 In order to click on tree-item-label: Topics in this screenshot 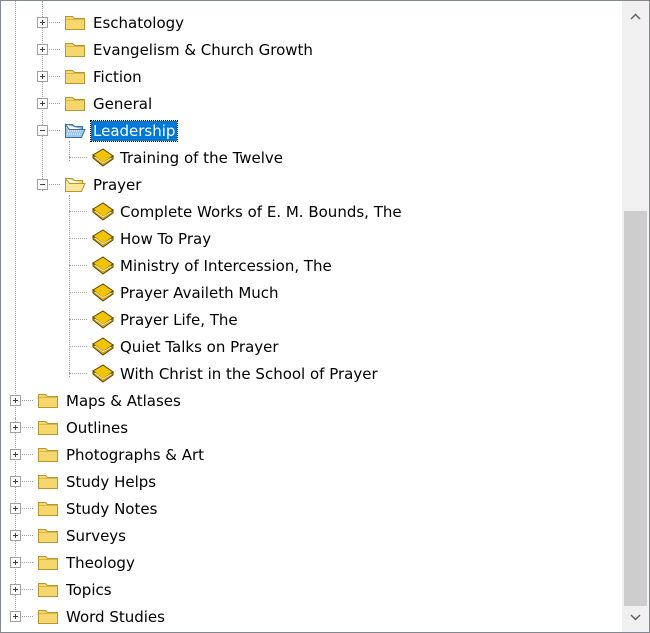, I will do `click(89, 590)`.